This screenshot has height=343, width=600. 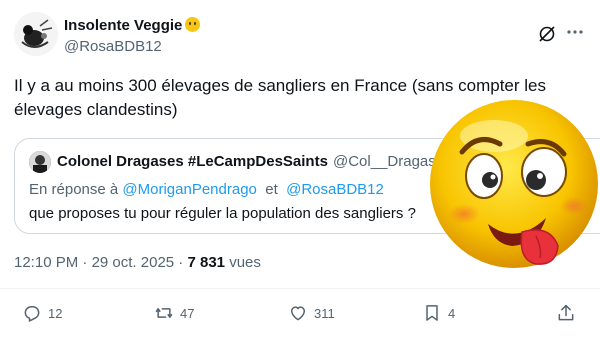 What do you see at coordinates (514, 184) in the screenshot?
I see `goofy-smiley-icon` at bounding box center [514, 184].